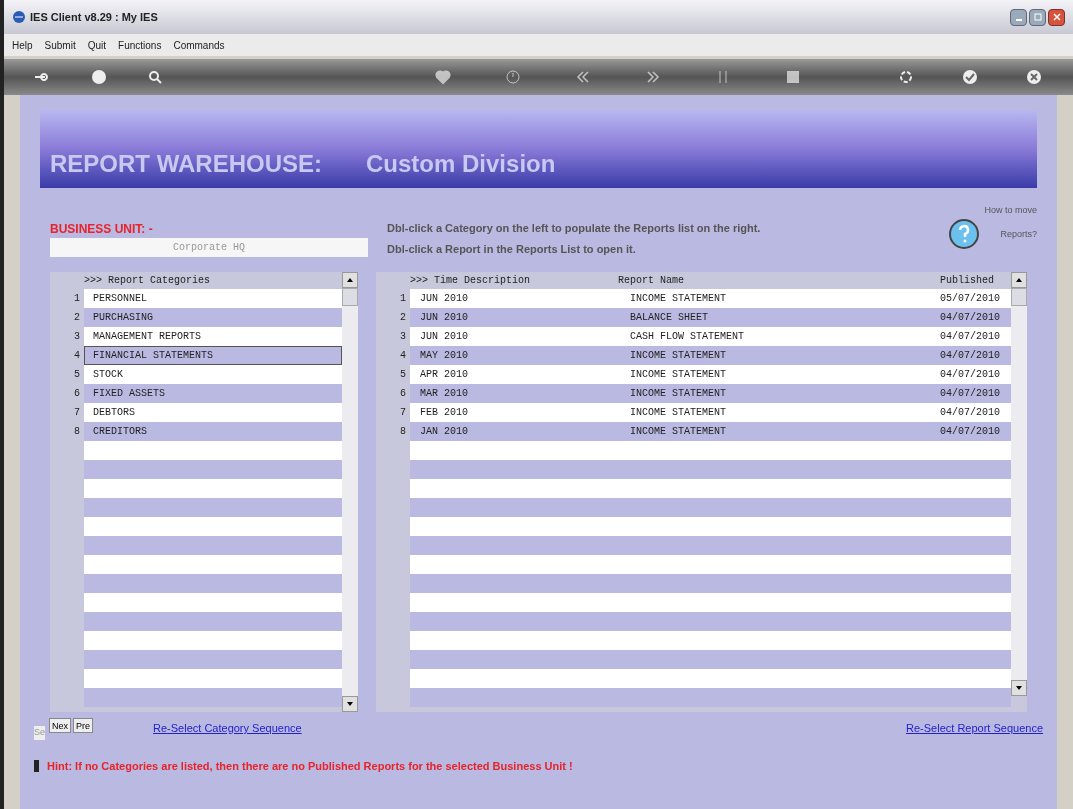  Describe the element at coordinates (471, 281) in the screenshot. I see `column-header: >>> Time Description` at that location.